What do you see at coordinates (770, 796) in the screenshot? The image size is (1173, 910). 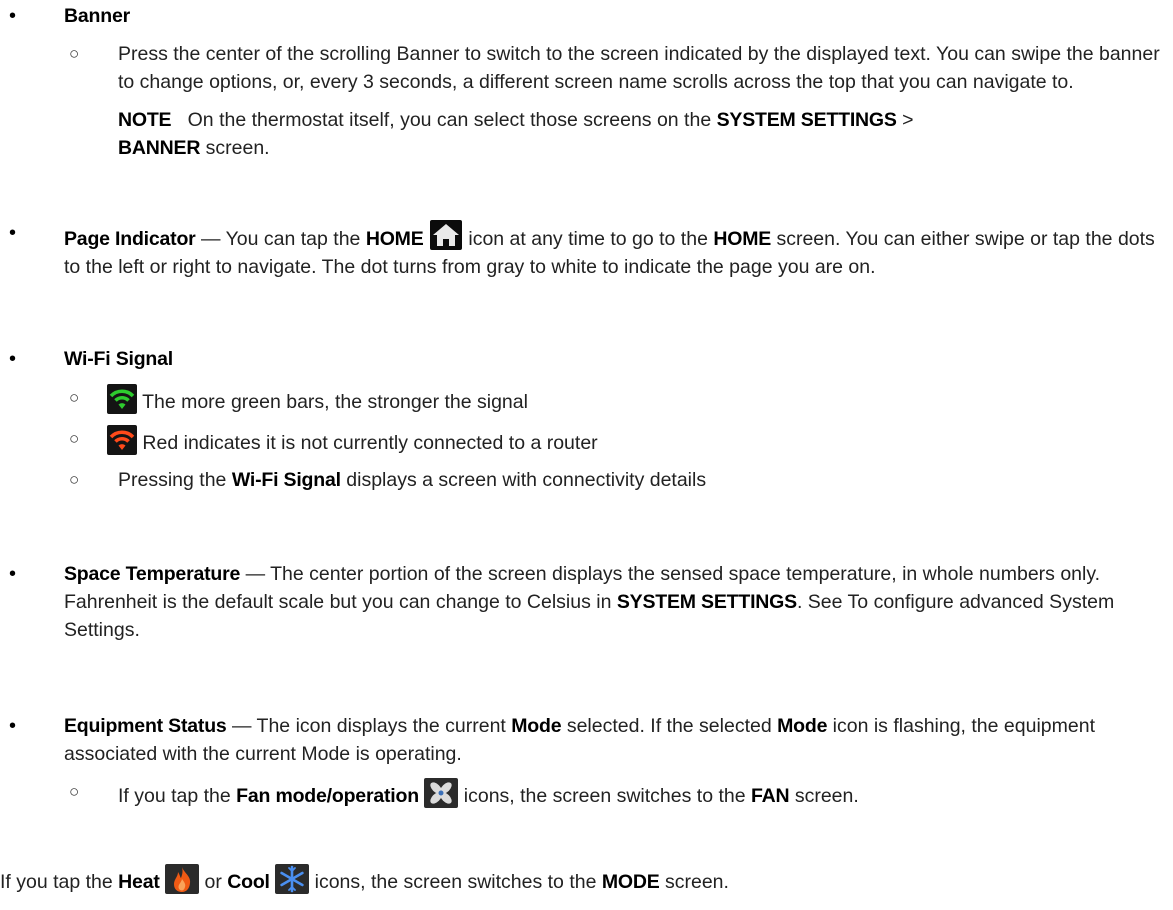 I see `fan-screen-bold: FAN` at bounding box center [770, 796].